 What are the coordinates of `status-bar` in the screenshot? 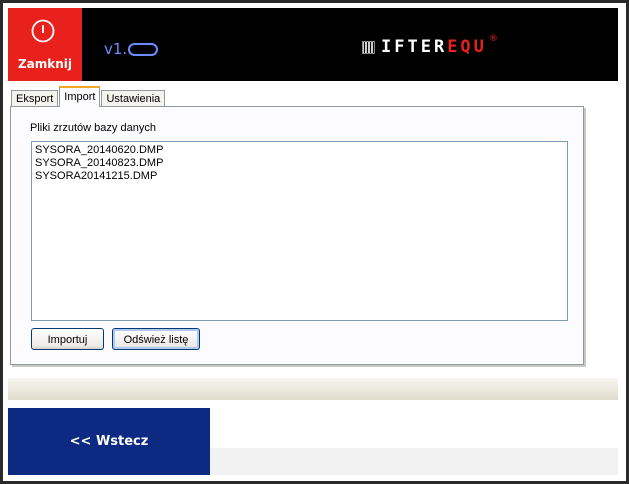 It's located at (313, 389).